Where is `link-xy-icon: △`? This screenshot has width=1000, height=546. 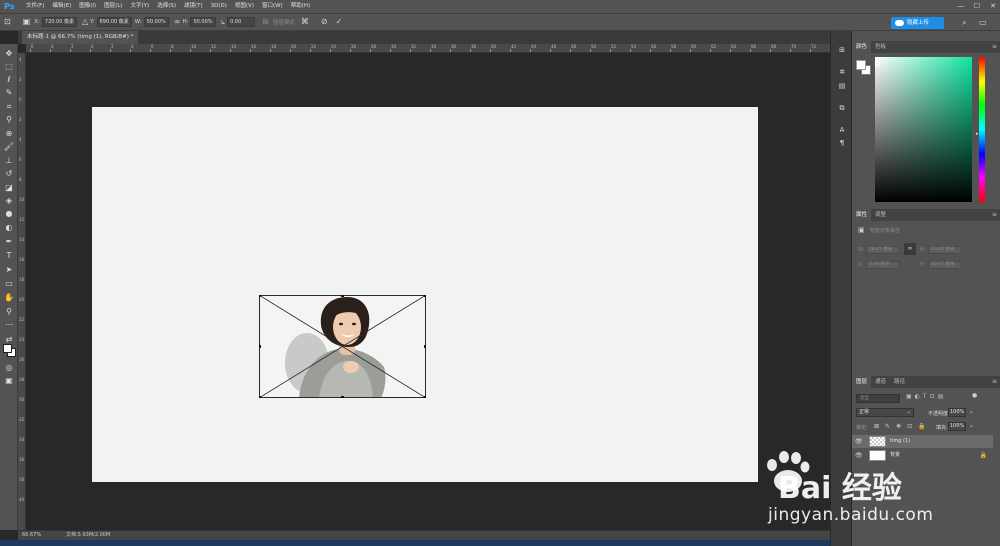 link-xy-icon: △ is located at coordinates (85, 22).